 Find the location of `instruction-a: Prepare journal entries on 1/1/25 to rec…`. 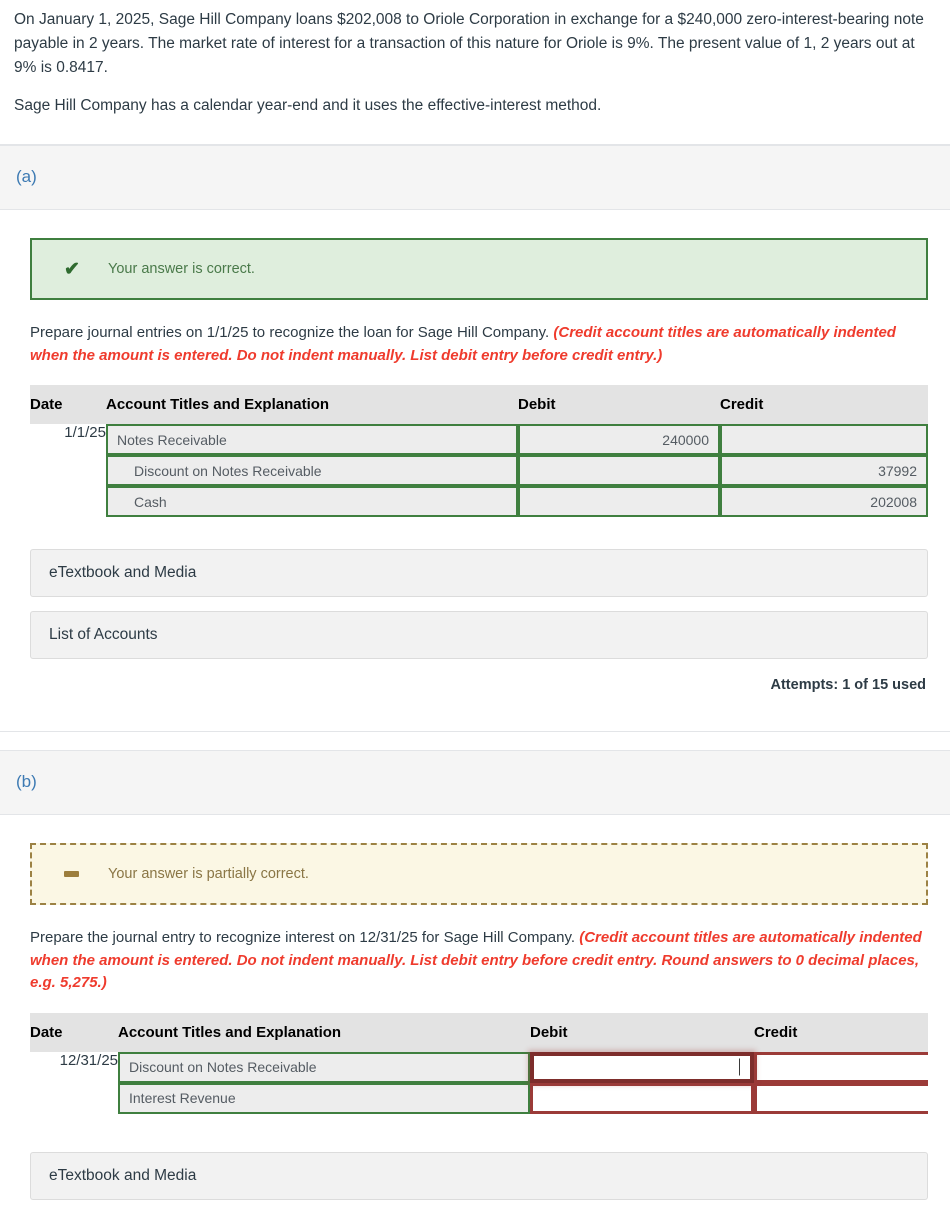

instruction-a: Prepare journal entries on 1/1/25 to rec… is located at coordinates (479, 344).